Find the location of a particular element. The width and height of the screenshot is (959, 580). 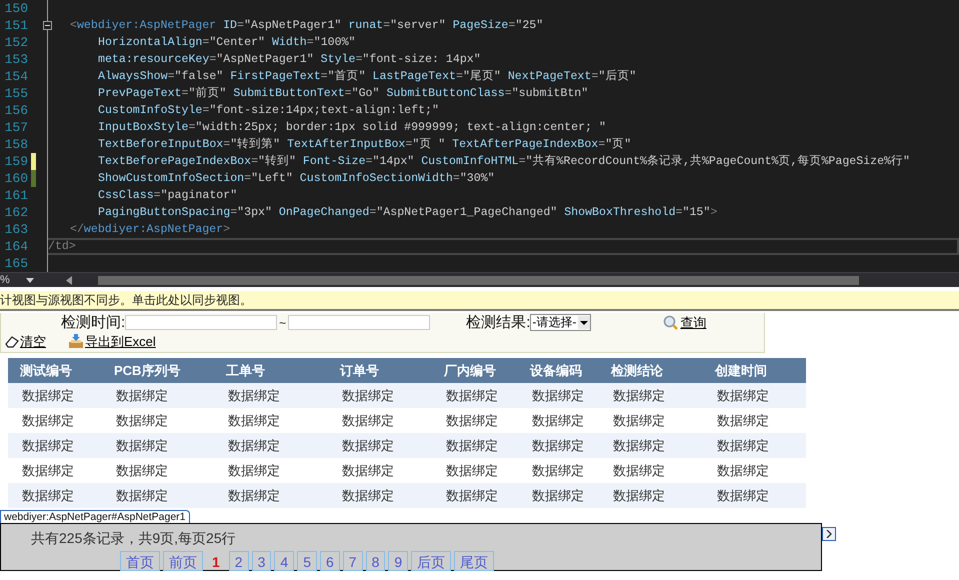

chevron-icon is located at coordinates (829, 534).